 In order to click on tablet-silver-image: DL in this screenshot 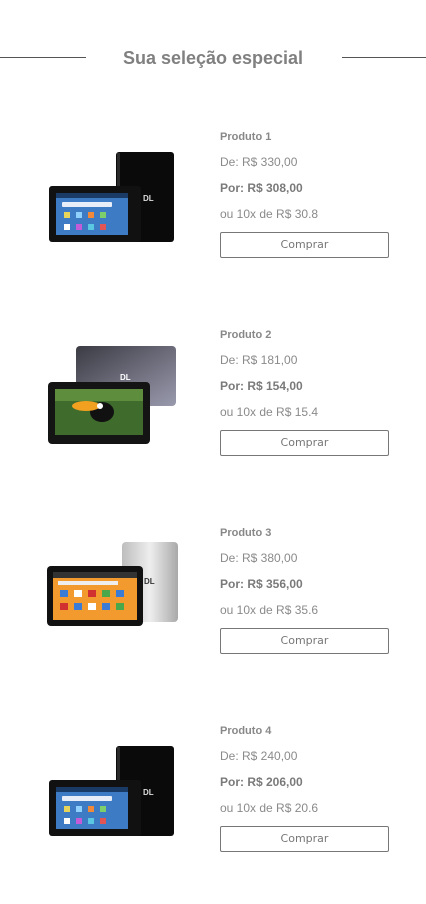, I will do `click(114, 591)`.